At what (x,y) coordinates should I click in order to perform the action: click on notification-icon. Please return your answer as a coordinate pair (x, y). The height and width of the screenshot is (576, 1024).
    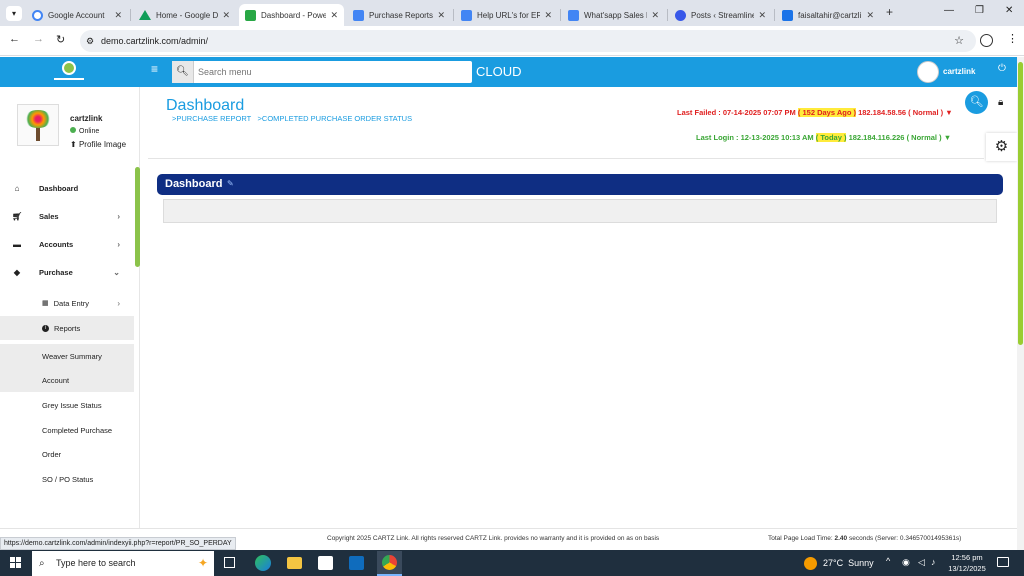
    Looking at the image, I should click on (1003, 562).